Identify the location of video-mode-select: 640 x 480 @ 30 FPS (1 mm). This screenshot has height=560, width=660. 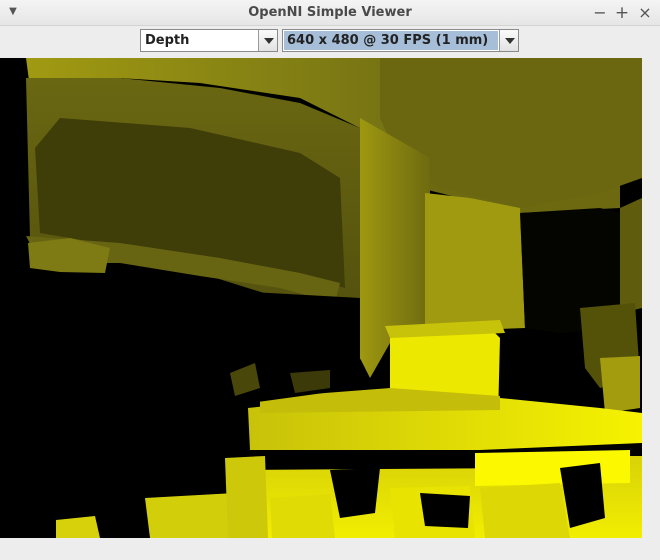
(400, 40).